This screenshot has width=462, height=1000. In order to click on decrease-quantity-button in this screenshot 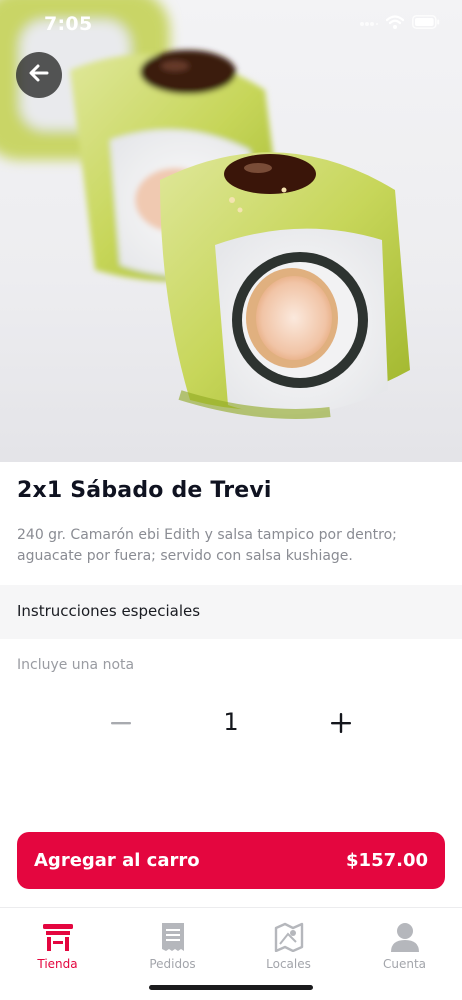, I will do `click(121, 725)`.